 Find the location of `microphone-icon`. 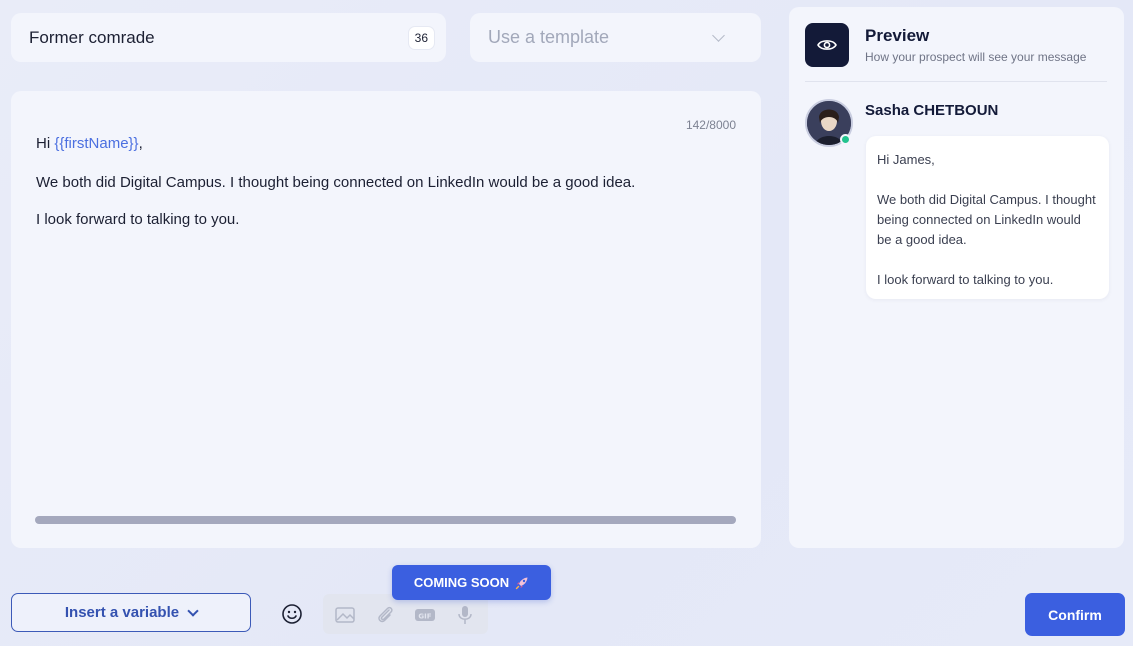

microphone-icon is located at coordinates (465, 615).